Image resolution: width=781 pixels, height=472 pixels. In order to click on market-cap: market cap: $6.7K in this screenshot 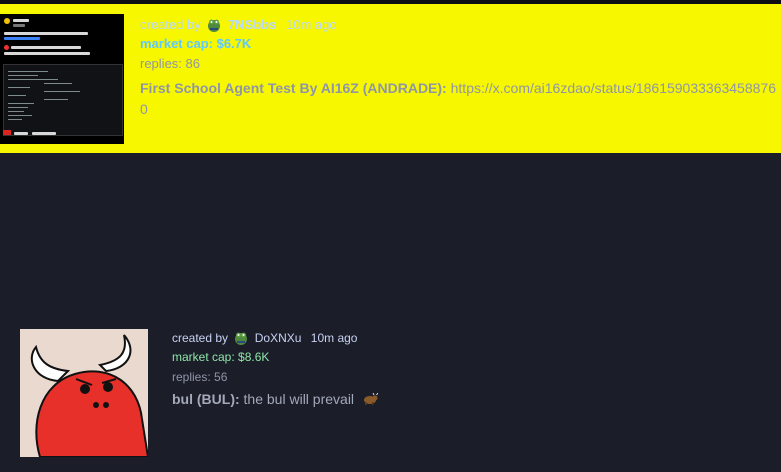, I will do `click(196, 43)`.